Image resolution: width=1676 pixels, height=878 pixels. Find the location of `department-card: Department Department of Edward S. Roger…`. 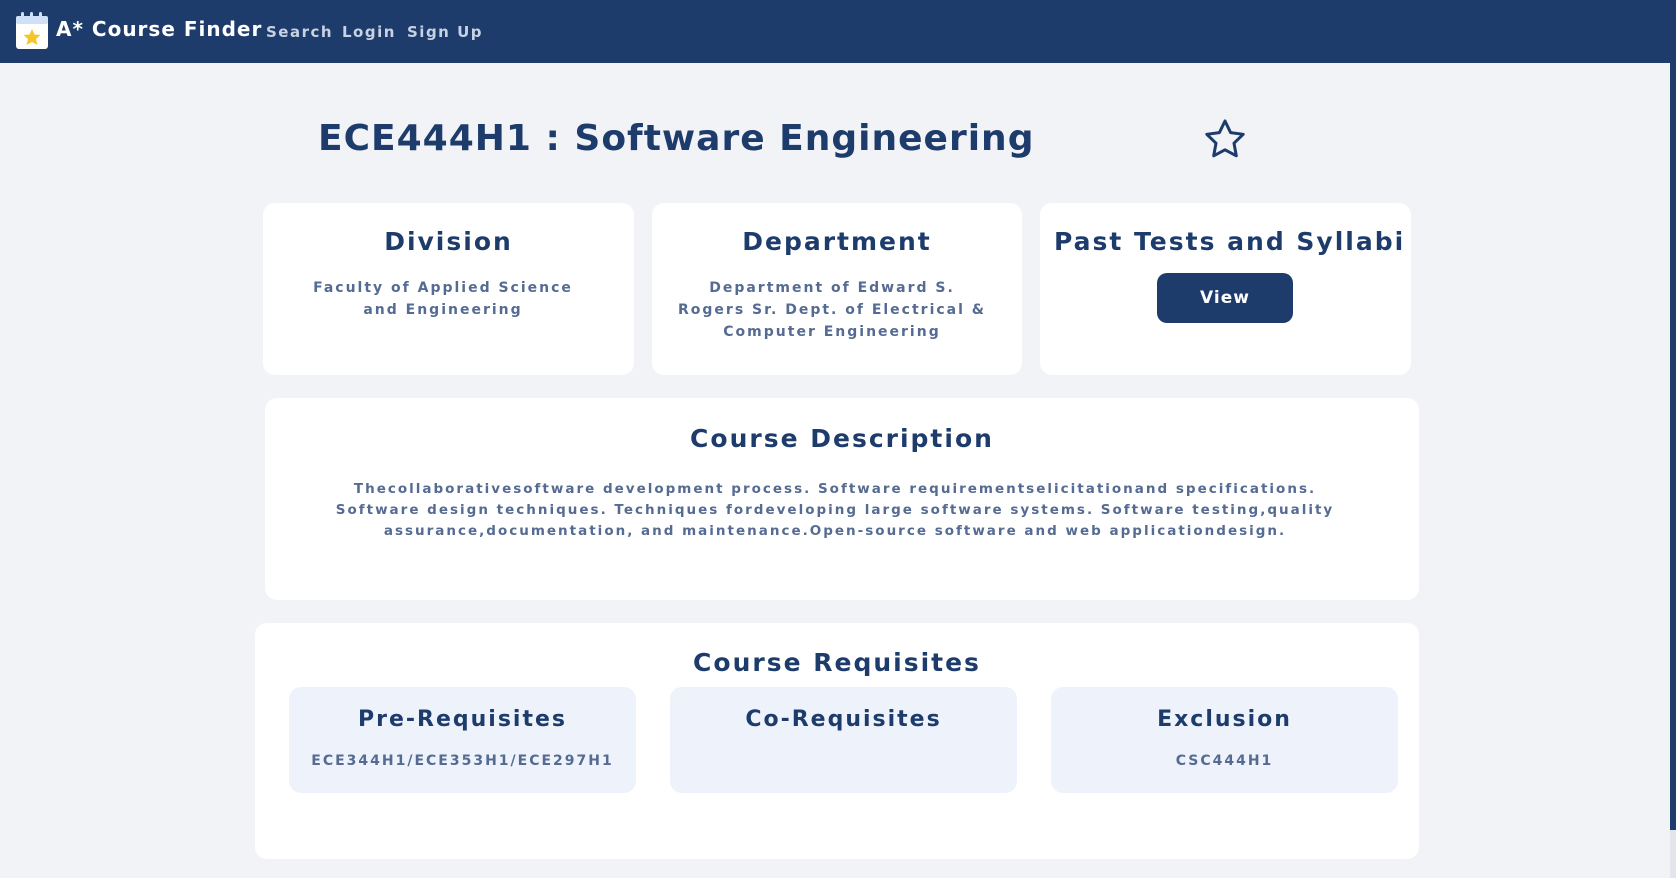

department-card: Department Department of Edward S. Roger… is located at coordinates (837, 289).